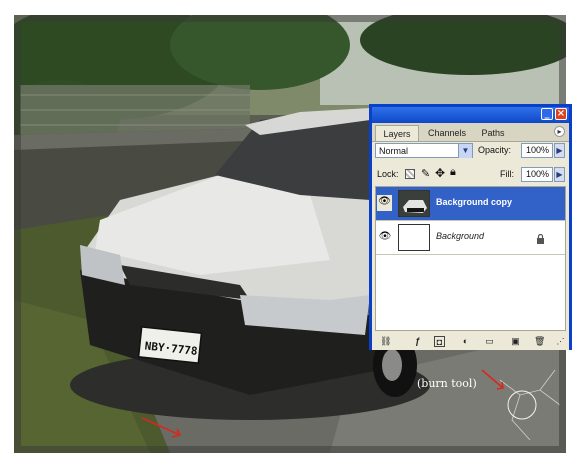 The image size is (582, 471). Describe the element at coordinates (537, 174) in the screenshot. I see `fill-input: 100%` at that location.